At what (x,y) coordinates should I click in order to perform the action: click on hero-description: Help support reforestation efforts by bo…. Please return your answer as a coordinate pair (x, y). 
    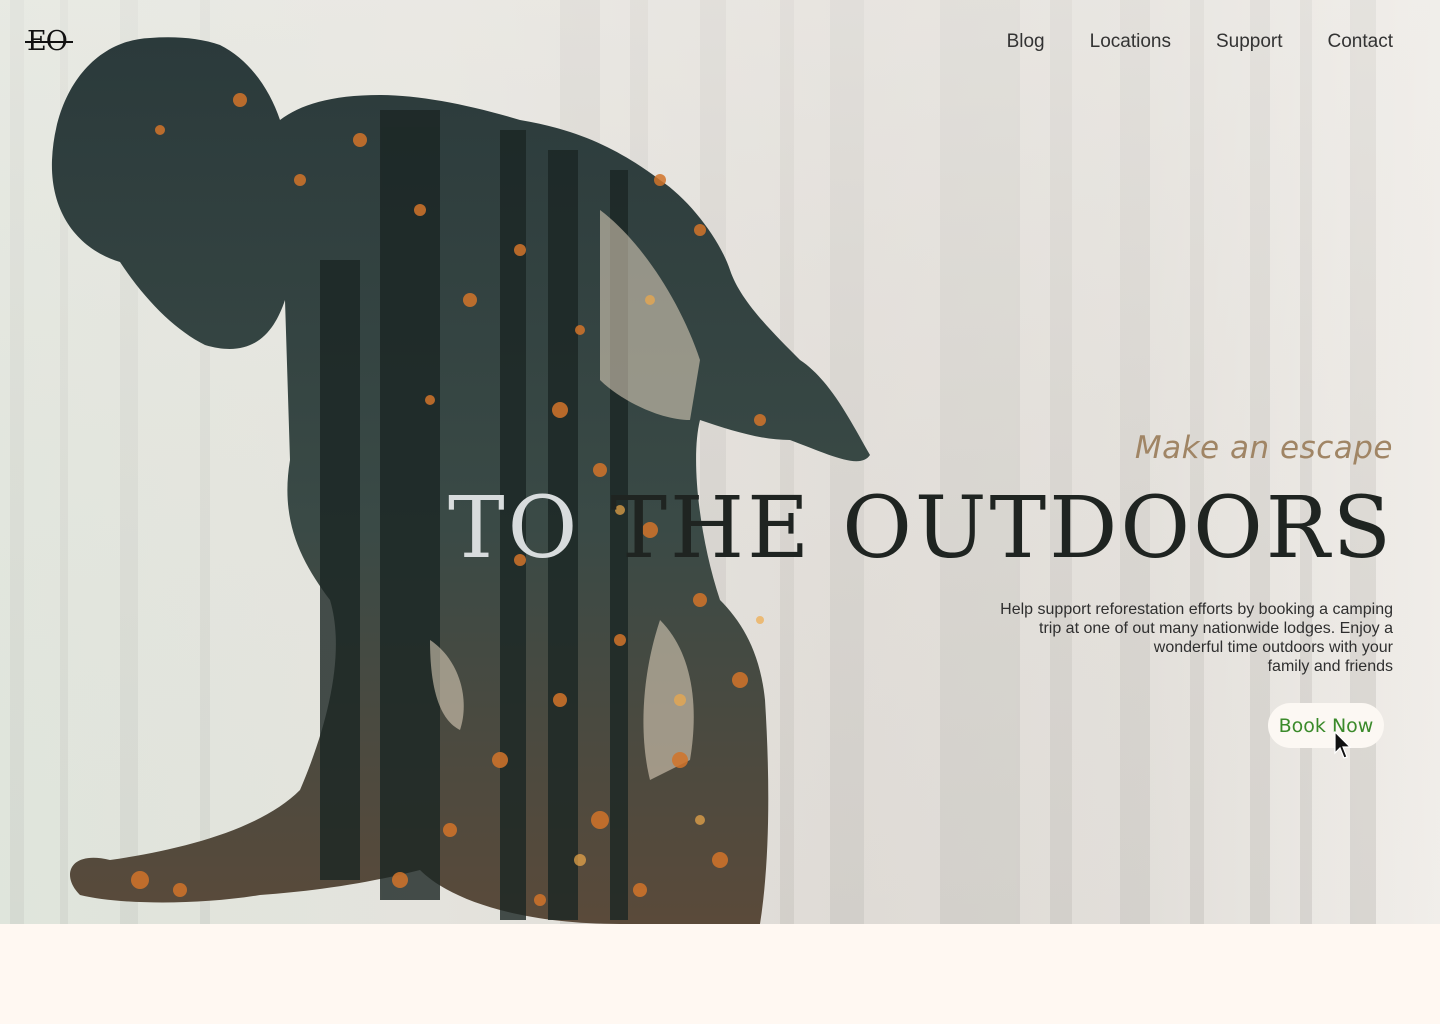
    Looking at the image, I should click on (1158, 638).